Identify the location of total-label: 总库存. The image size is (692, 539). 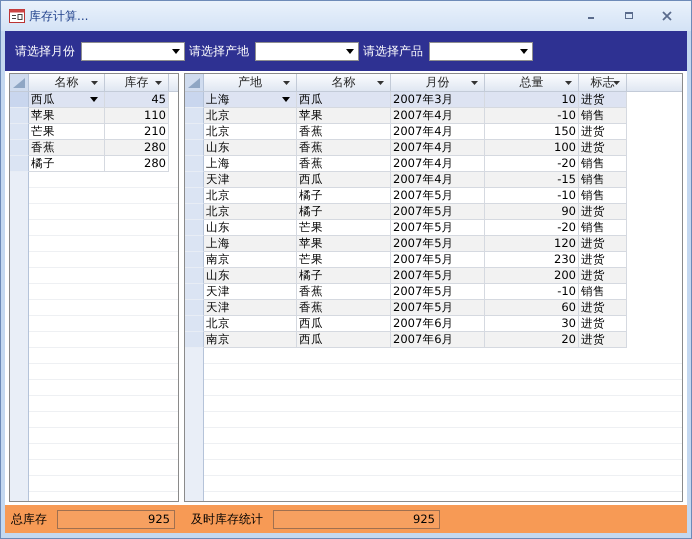
(29, 519).